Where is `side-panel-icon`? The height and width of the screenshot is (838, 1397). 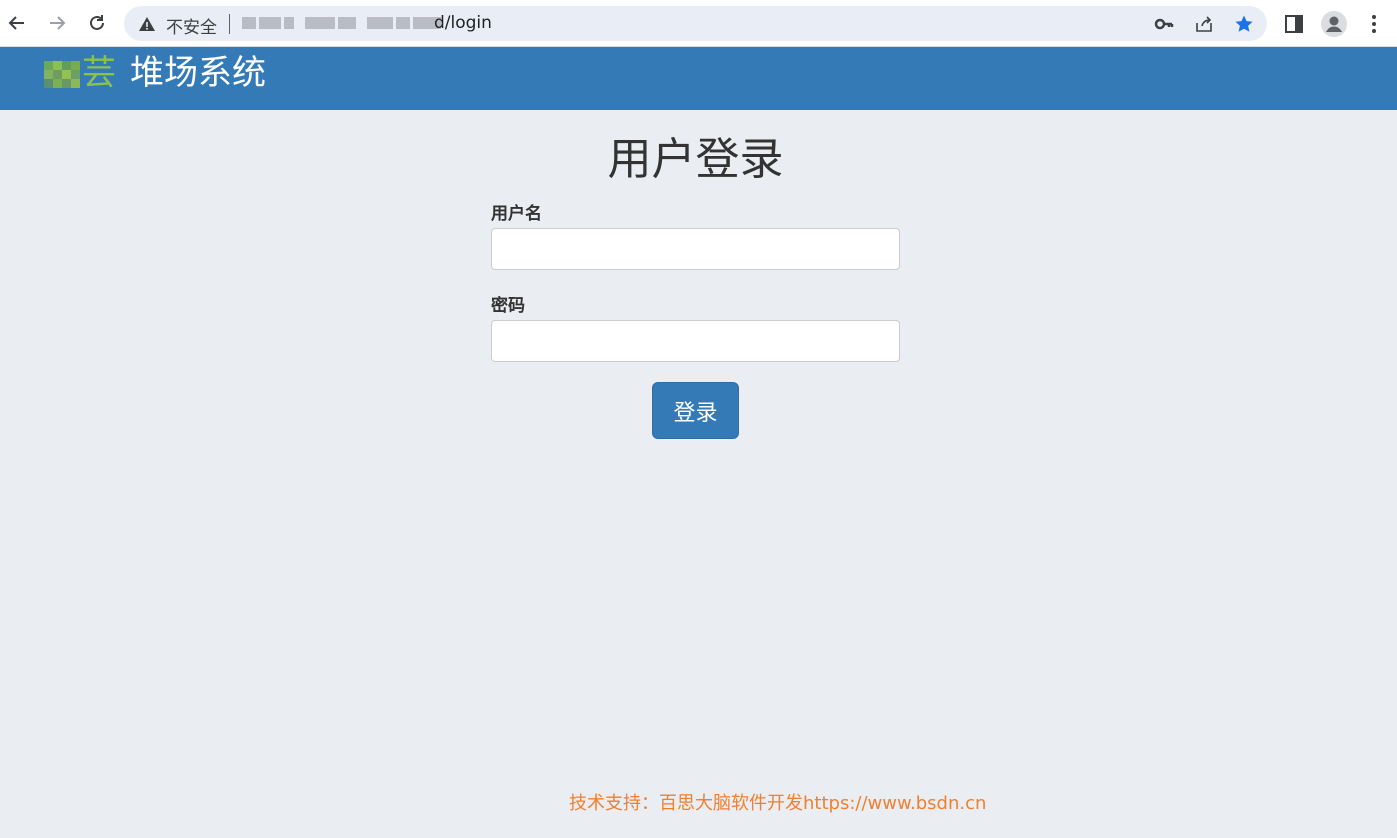
side-panel-icon is located at coordinates (1294, 24).